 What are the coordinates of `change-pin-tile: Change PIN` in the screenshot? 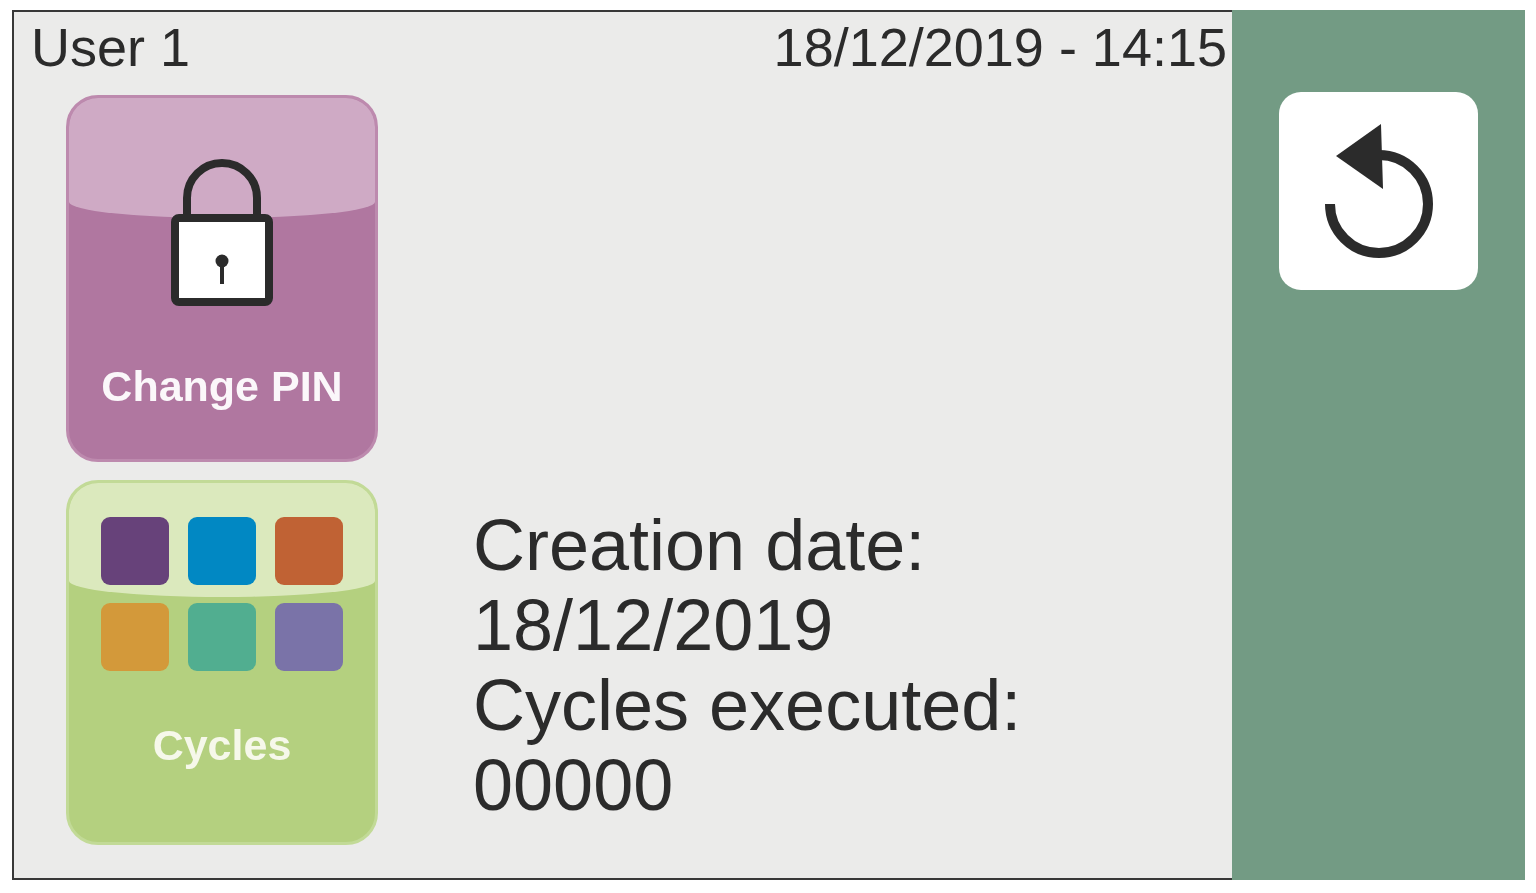 It's located at (222, 278).